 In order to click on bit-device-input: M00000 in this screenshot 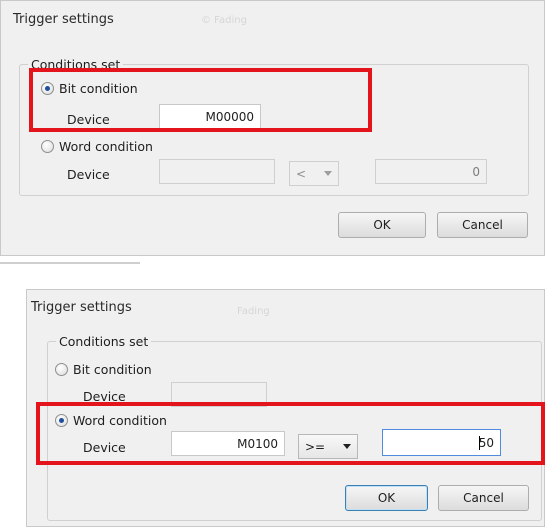, I will do `click(210, 116)`.